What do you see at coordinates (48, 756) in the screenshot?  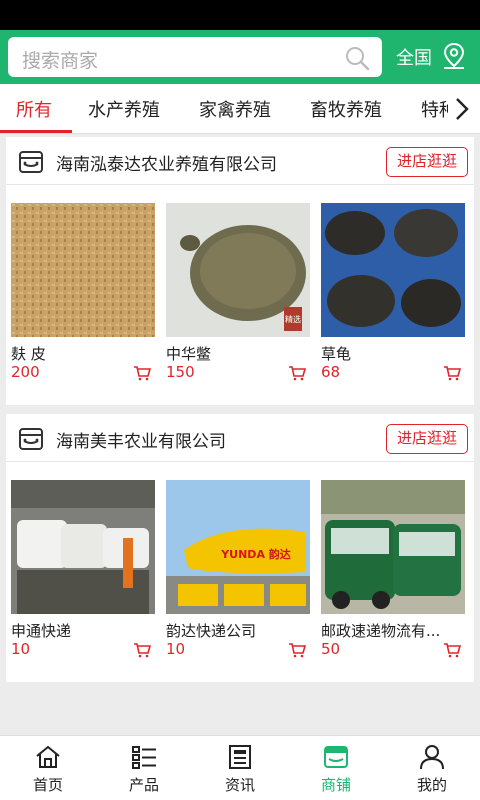 I see `home-icon` at bounding box center [48, 756].